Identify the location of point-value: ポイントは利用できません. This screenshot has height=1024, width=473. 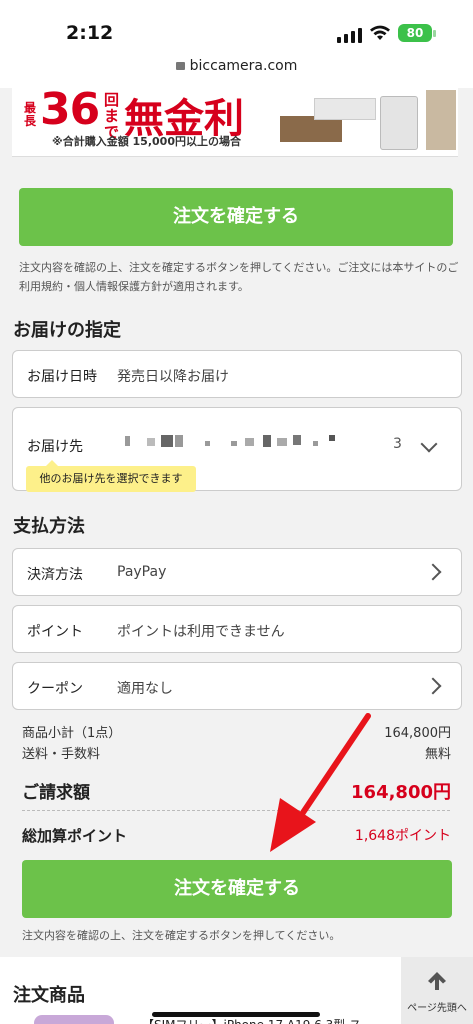
(201, 632).